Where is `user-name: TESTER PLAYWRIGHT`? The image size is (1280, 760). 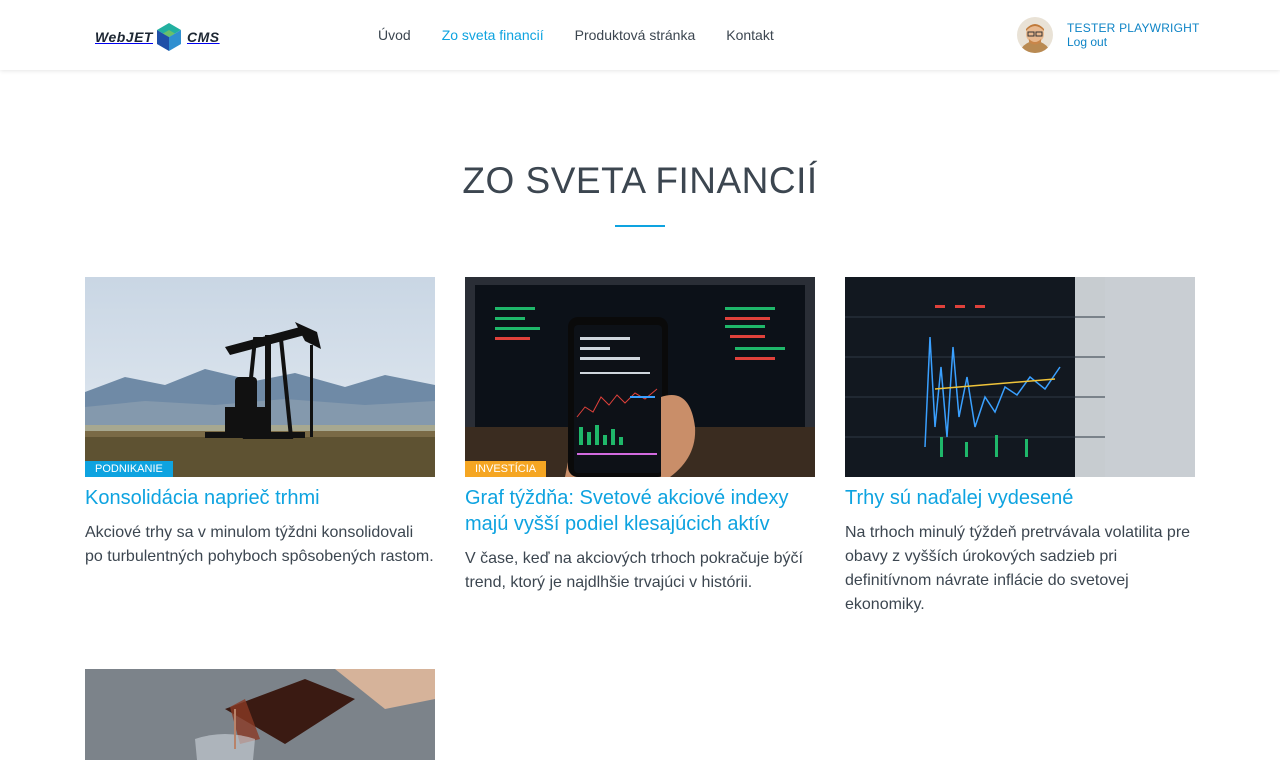
user-name: TESTER PLAYWRIGHT is located at coordinates (1133, 28).